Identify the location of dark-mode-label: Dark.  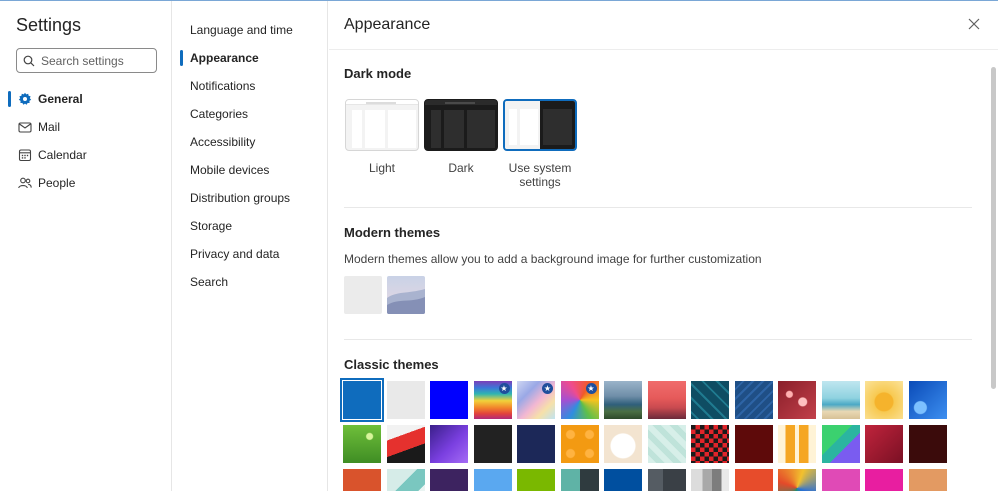
(461, 168).